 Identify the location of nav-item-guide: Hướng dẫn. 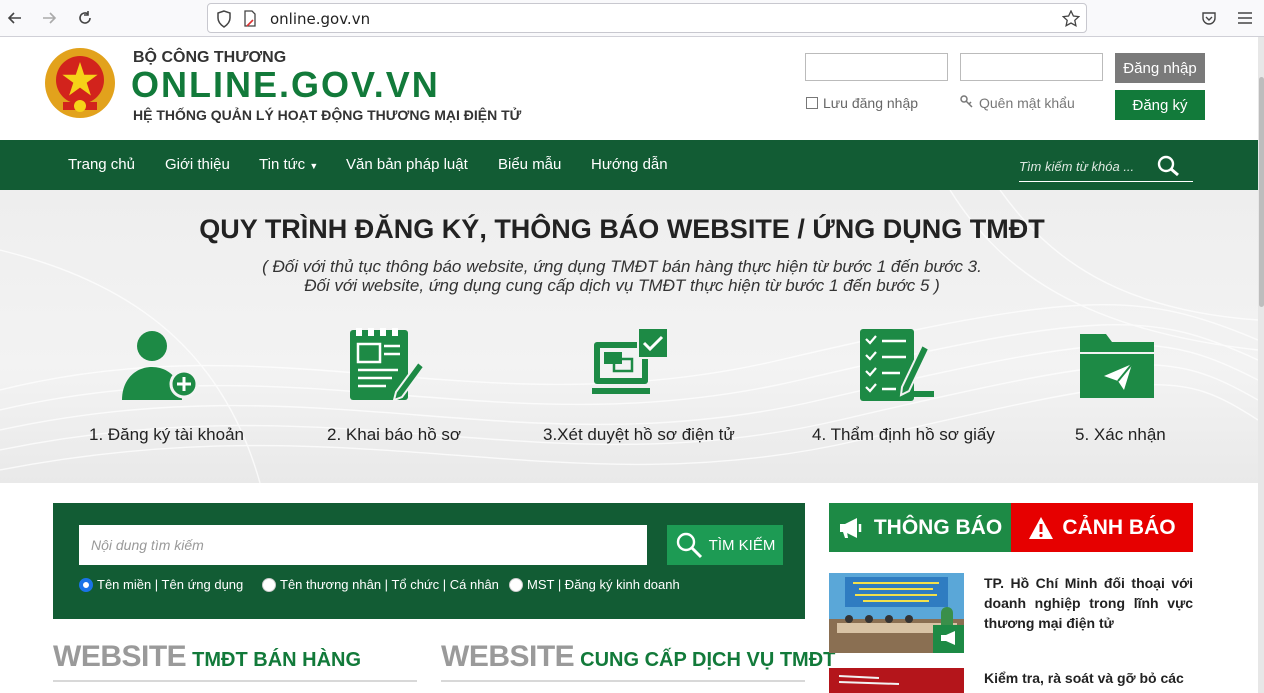
(629, 164).